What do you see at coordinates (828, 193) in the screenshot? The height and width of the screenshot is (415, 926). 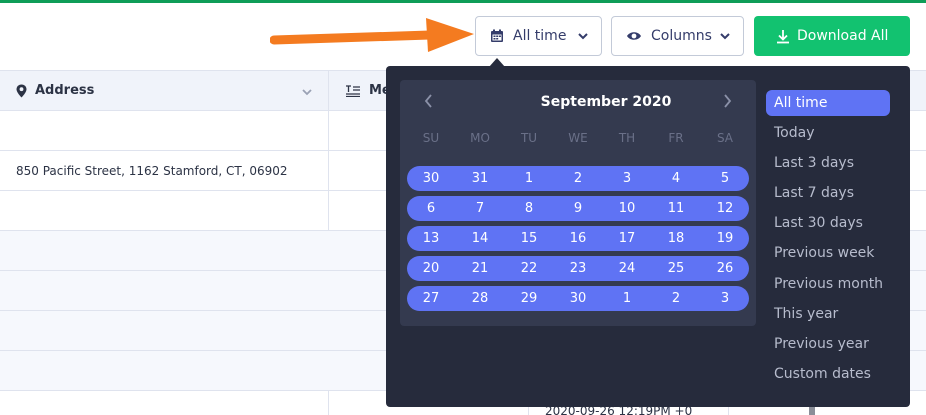 I see `preset-last-7-days: Last 7 days` at bounding box center [828, 193].